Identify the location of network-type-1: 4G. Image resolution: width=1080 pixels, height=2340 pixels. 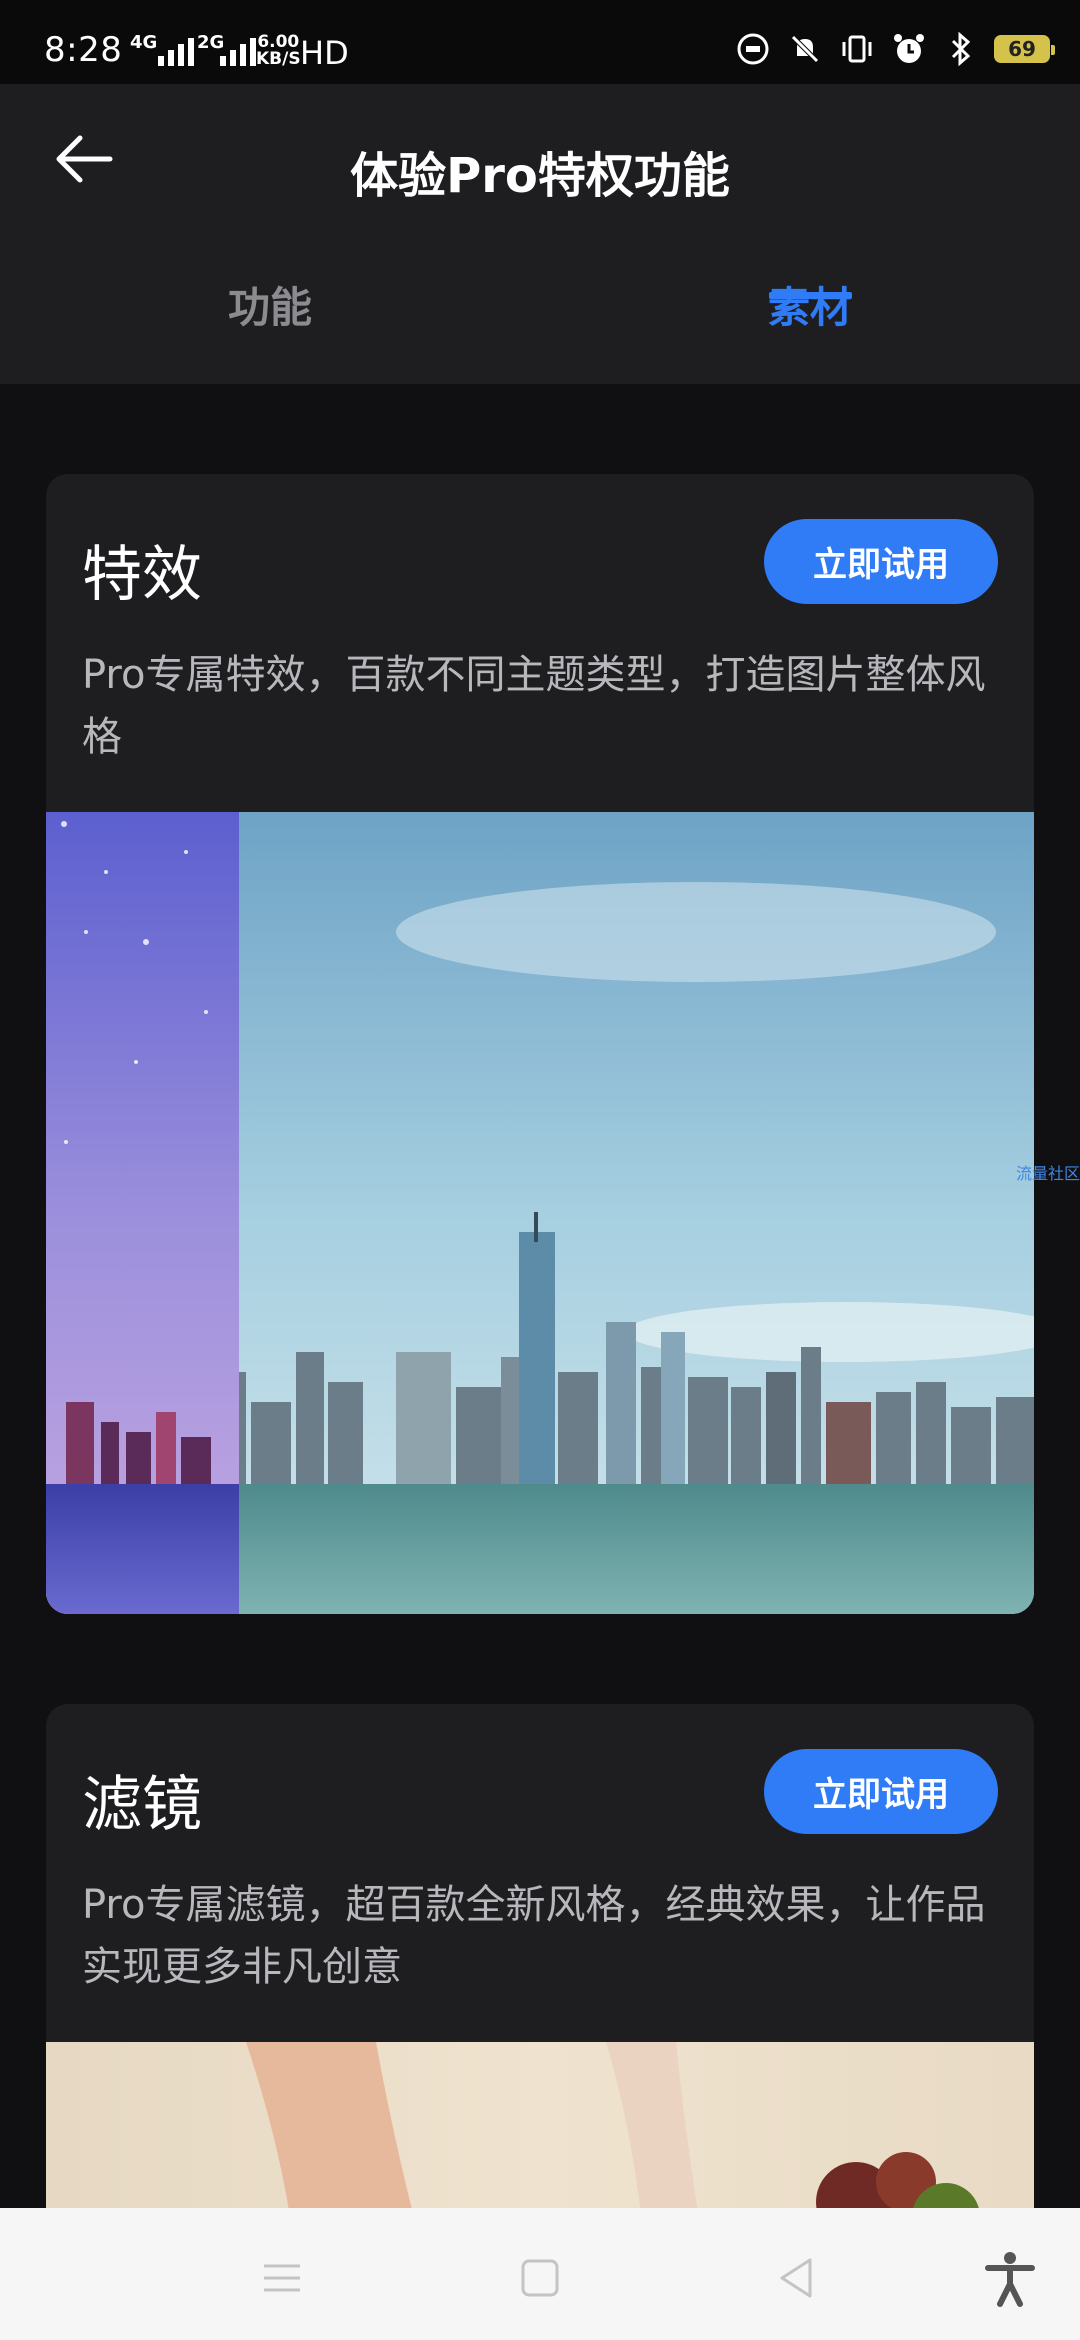
(144, 42).